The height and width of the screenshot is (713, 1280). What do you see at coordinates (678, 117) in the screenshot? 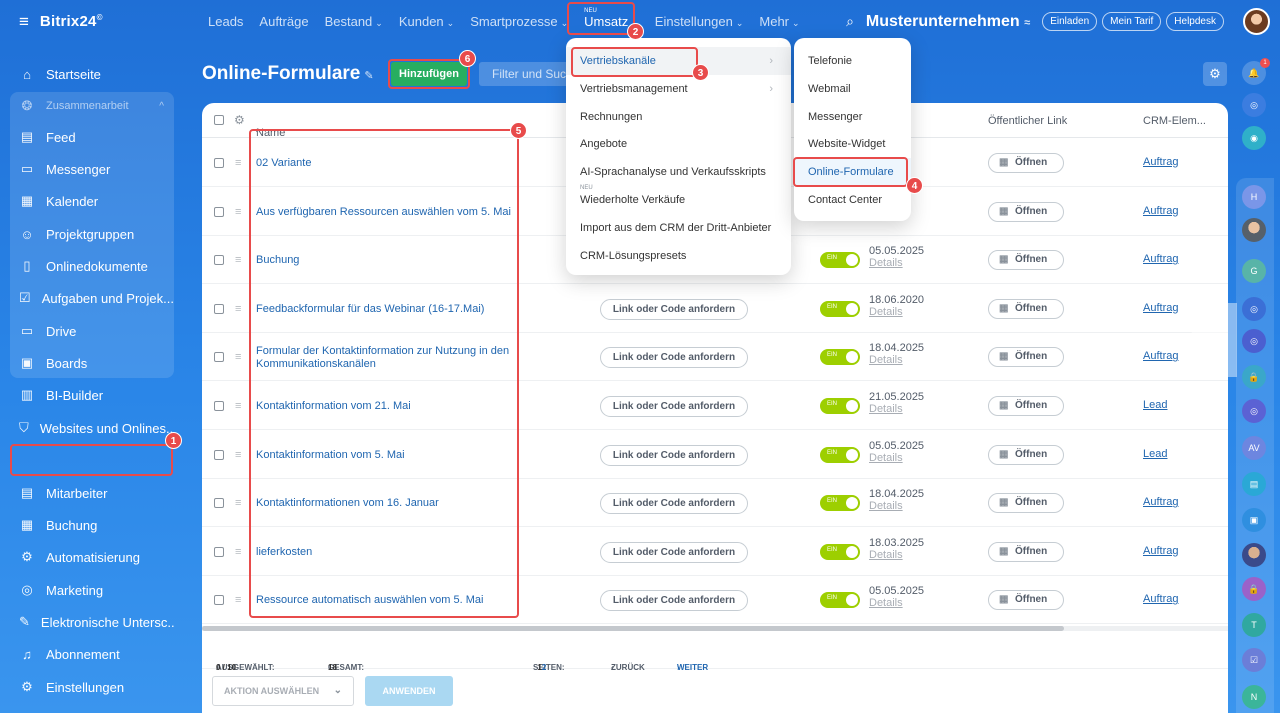
I see `menu-item-2: Rechnungen` at bounding box center [678, 117].